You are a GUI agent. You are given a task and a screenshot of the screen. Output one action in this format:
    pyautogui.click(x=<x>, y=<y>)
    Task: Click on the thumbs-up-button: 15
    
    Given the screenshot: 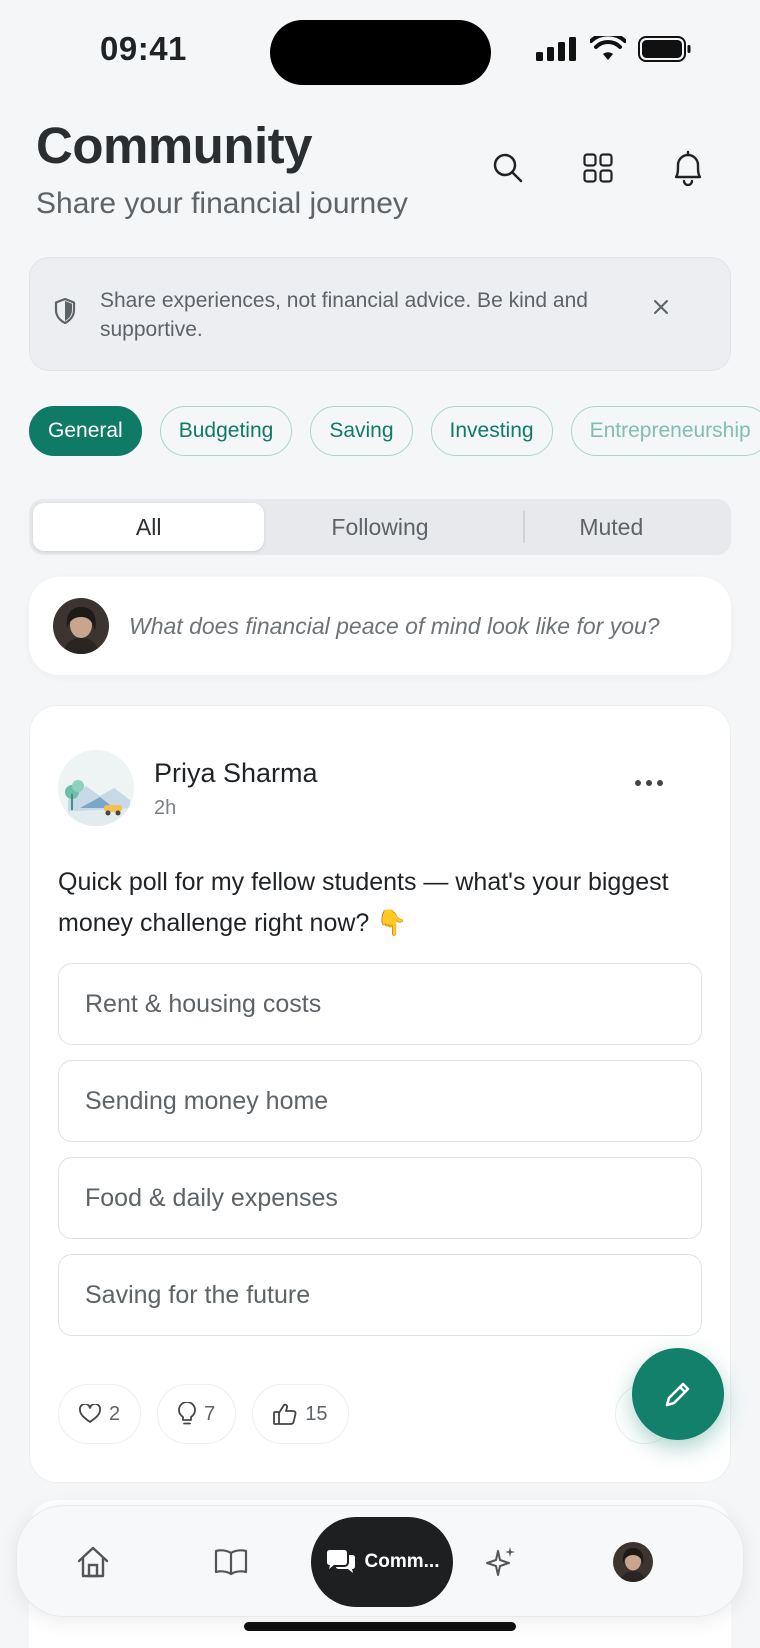 What is the action you would take?
    pyautogui.click(x=300, y=1414)
    